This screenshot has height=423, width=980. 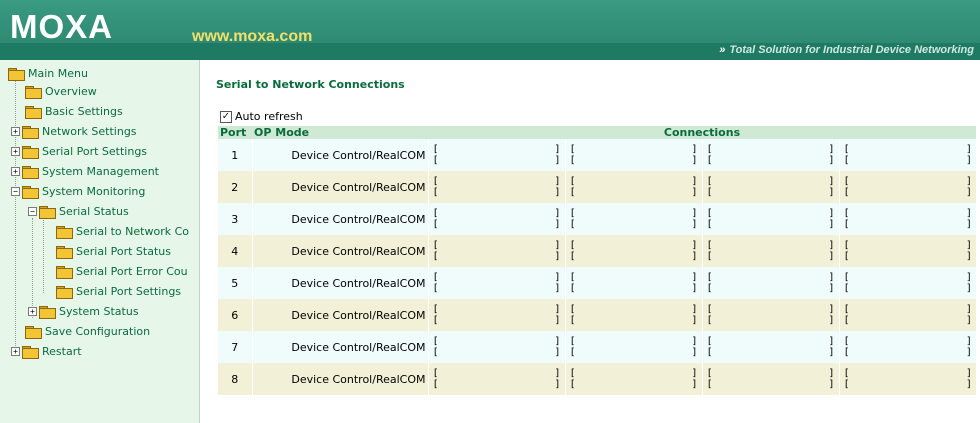 I want to click on table-header-row: Port OP Mode Connections, so click(x=597, y=132).